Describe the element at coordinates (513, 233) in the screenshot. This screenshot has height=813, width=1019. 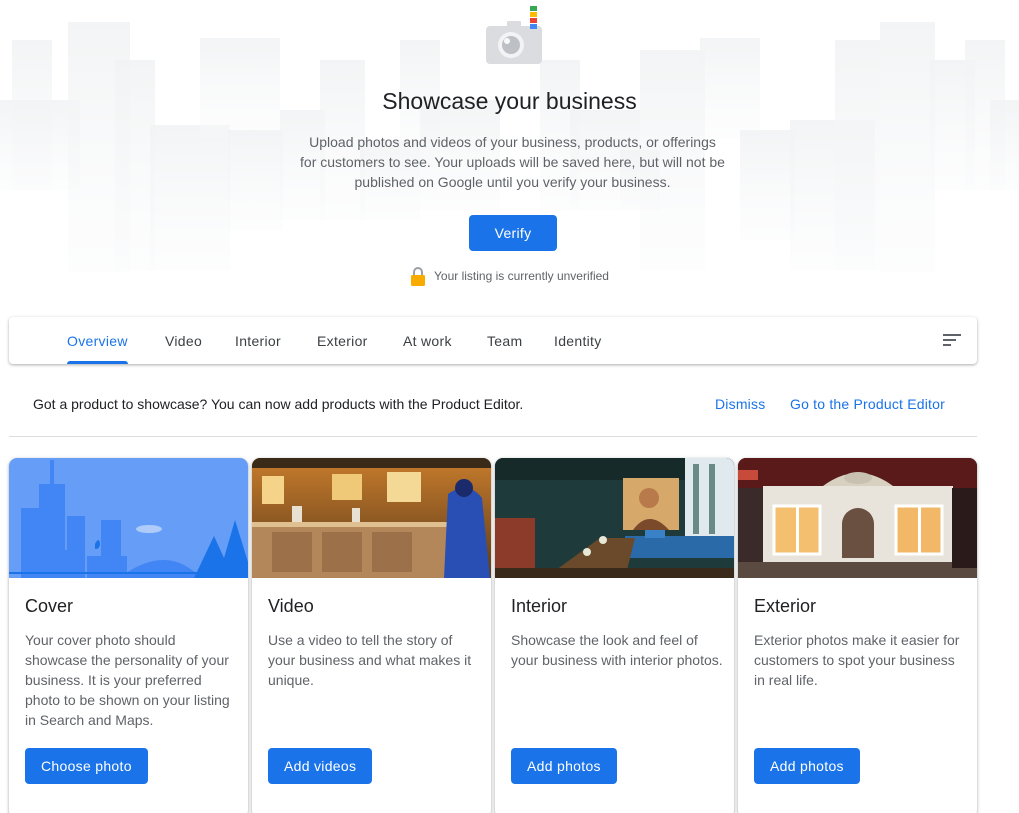
I see `verify-button: Verify` at that location.